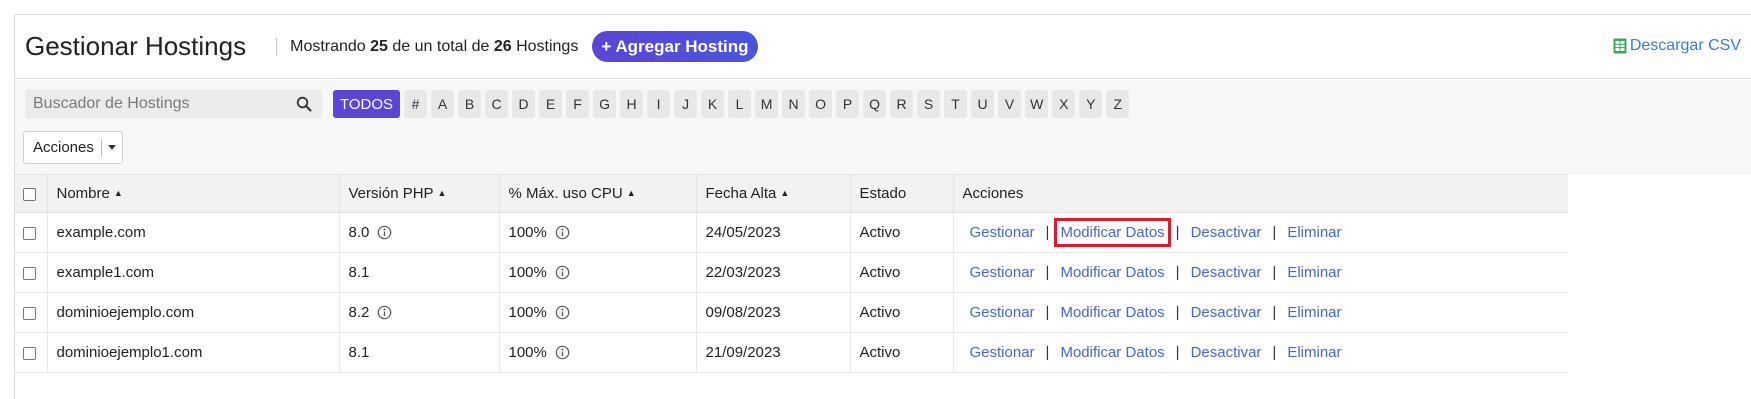 The width and height of the screenshot is (1751, 399). I want to click on php-version: 8.2, so click(359, 312).